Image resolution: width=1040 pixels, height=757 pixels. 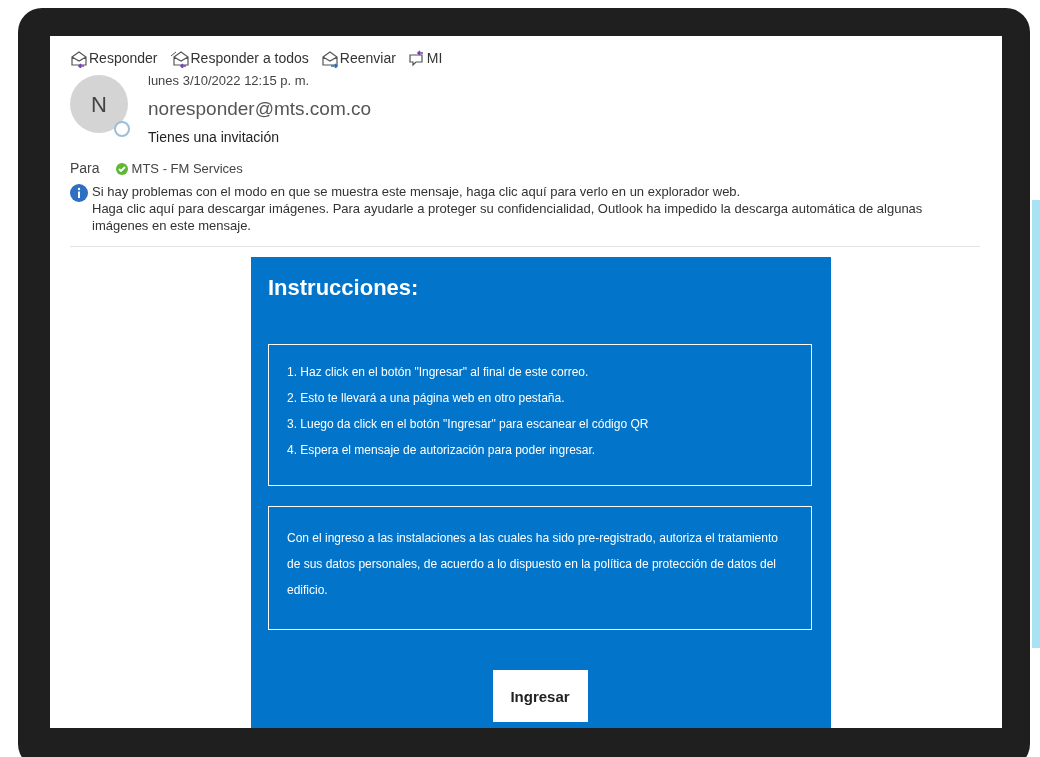 I want to click on toolbar-button: MI, so click(x=425, y=58).